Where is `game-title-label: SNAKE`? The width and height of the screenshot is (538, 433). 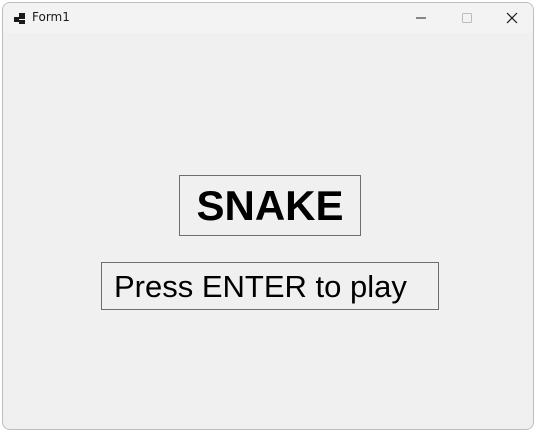
game-title-label: SNAKE is located at coordinates (270, 205).